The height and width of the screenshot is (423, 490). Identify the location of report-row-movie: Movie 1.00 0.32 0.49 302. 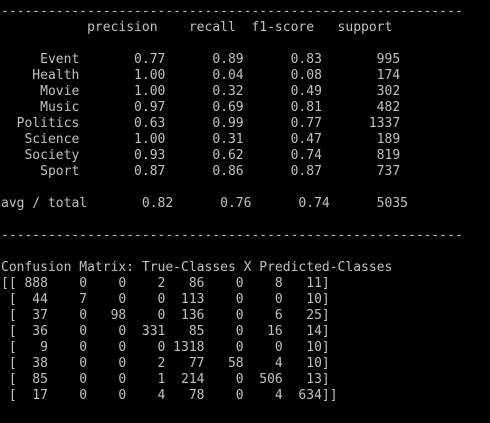
(201, 91).